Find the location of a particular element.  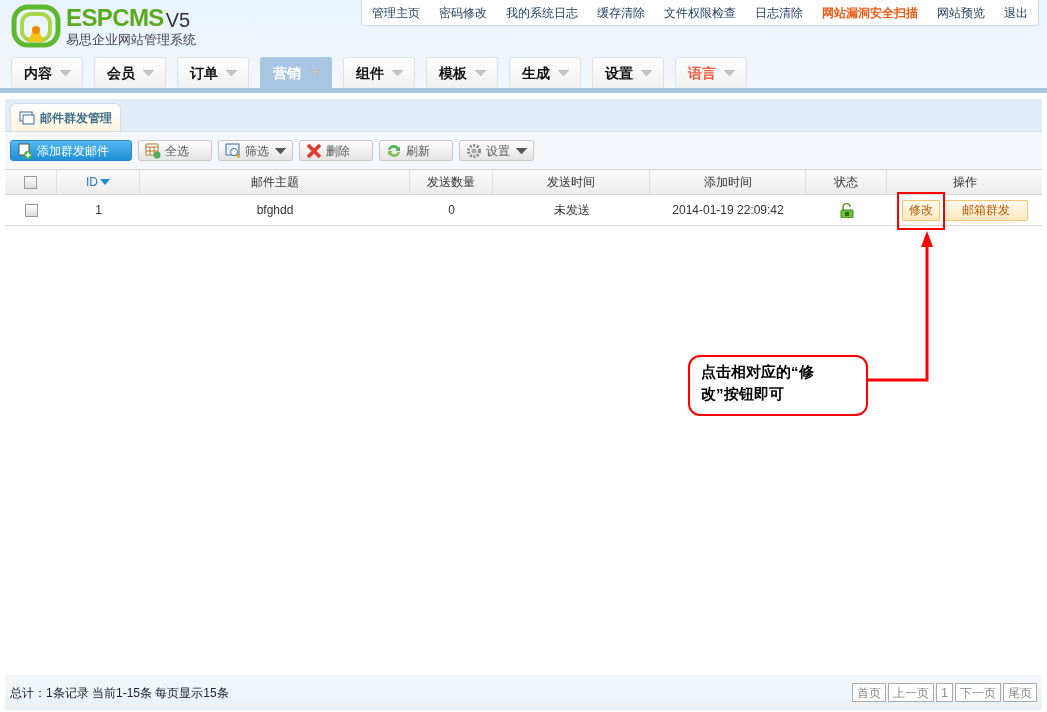

column-header: 添加时间 is located at coordinates (727, 182).